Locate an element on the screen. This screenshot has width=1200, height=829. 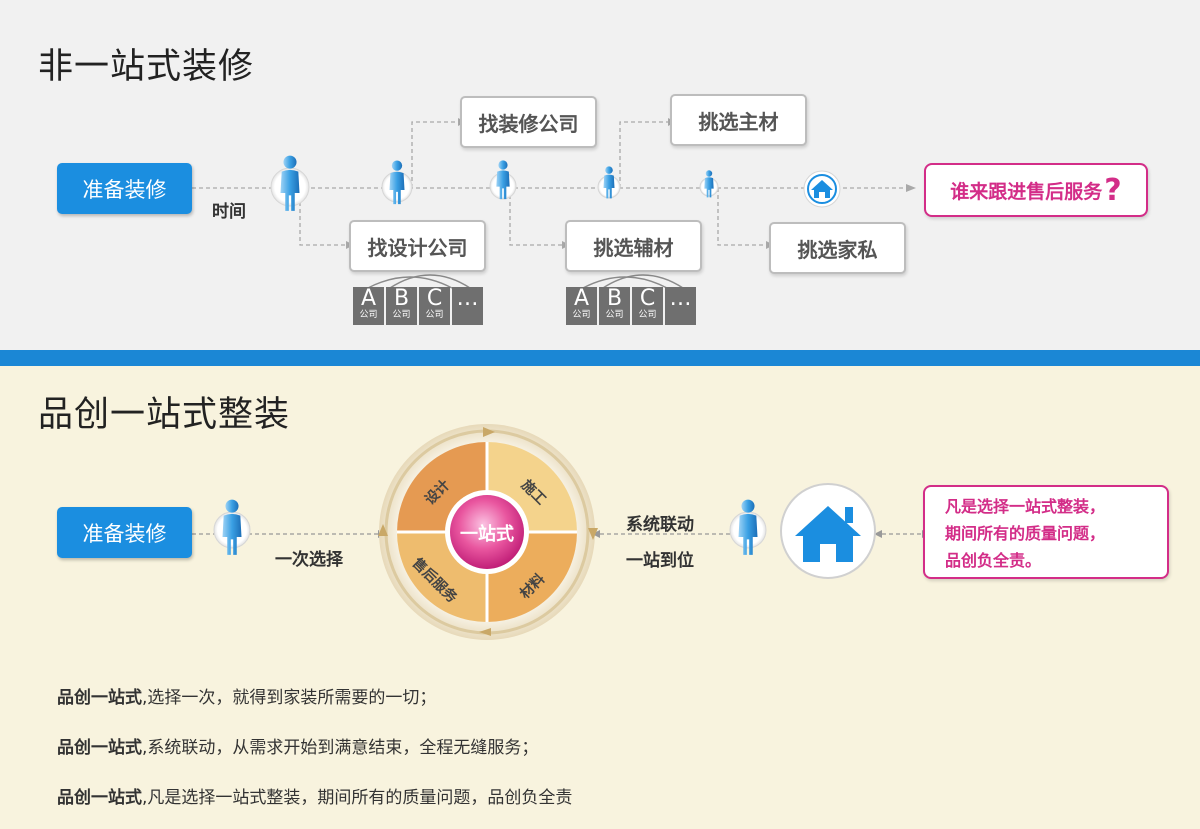
responsibility-box: 凡是选择一站式整装， 期间所有的质量问题， 品创负全责。 is located at coordinates (1046, 532).